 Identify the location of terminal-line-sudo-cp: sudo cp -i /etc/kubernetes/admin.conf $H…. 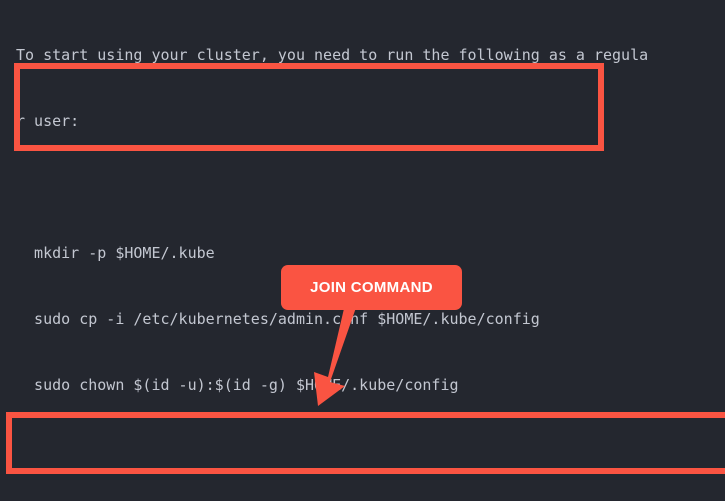
(278, 319).